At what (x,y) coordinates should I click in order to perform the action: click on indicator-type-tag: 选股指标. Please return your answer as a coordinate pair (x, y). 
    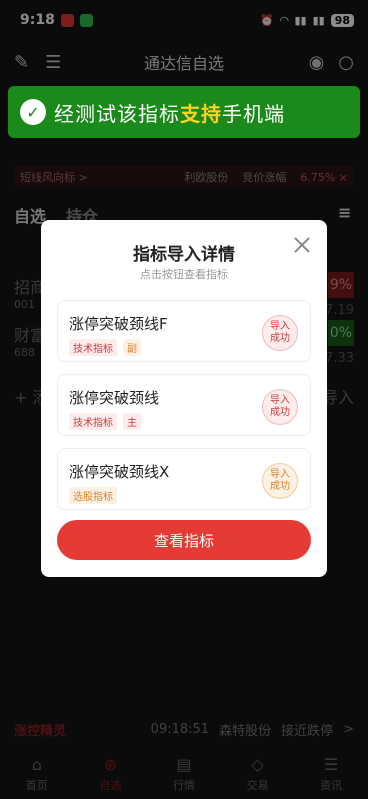
    Looking at the image, I should click on (93, 495).